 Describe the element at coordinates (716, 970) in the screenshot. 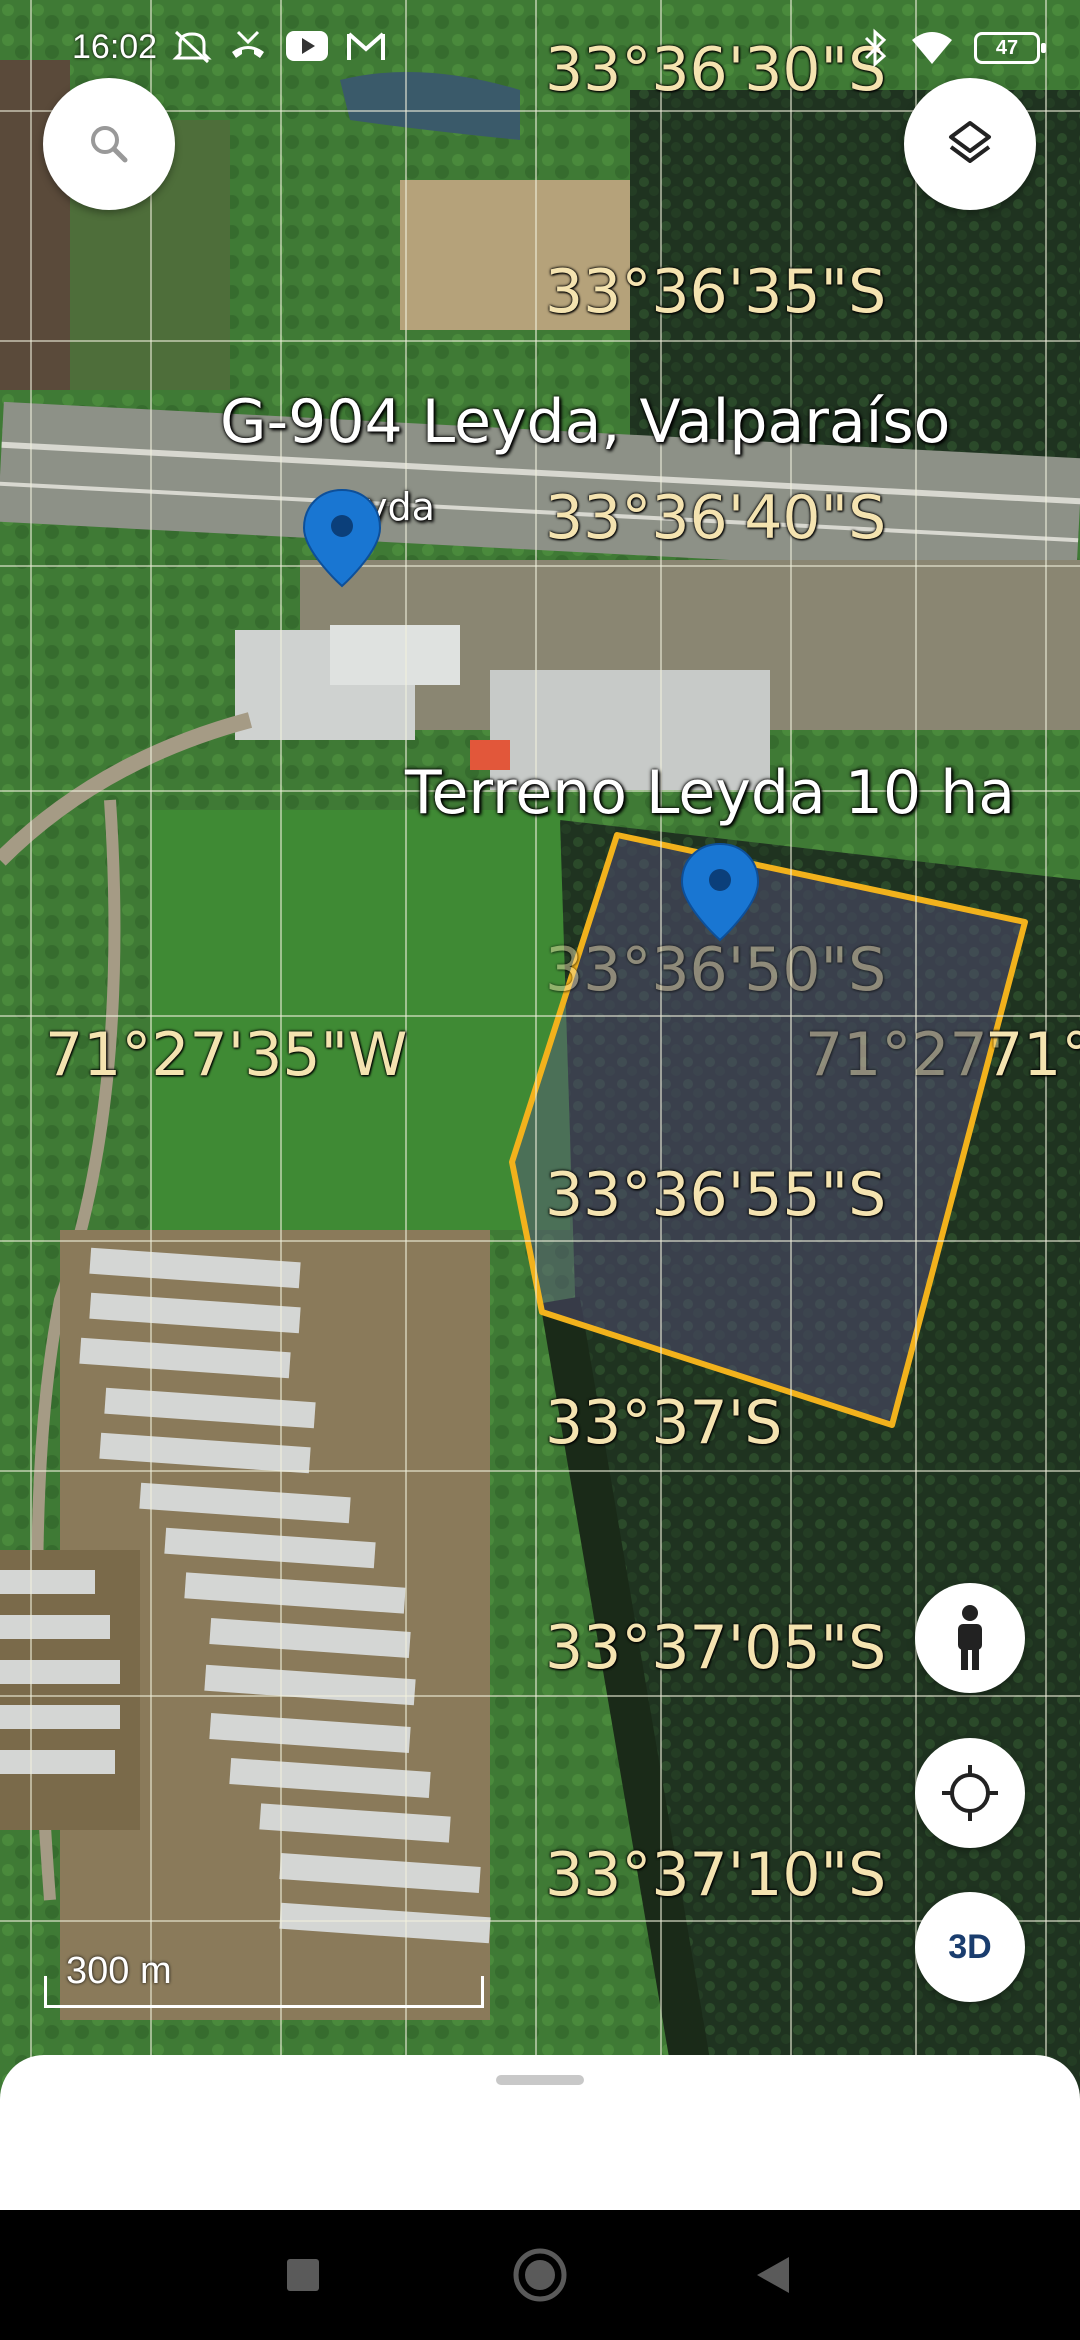

I see `latitude-label: 33°36'50"S` at that location.